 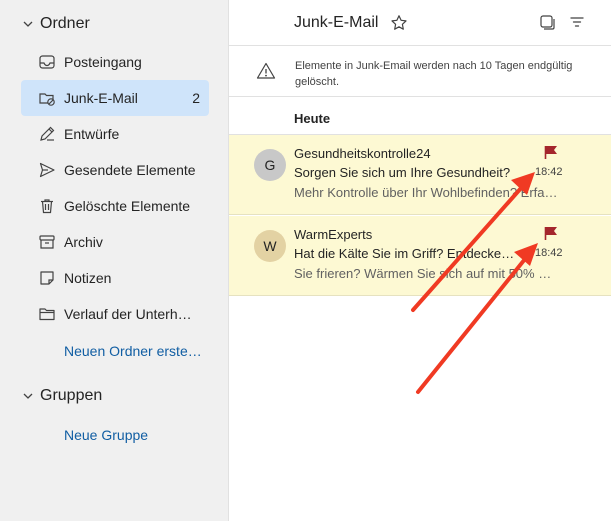 What do you see at coordinates (47, 206) in the screenshot?
I see `trash-icon` at bounding box center [47, 206].